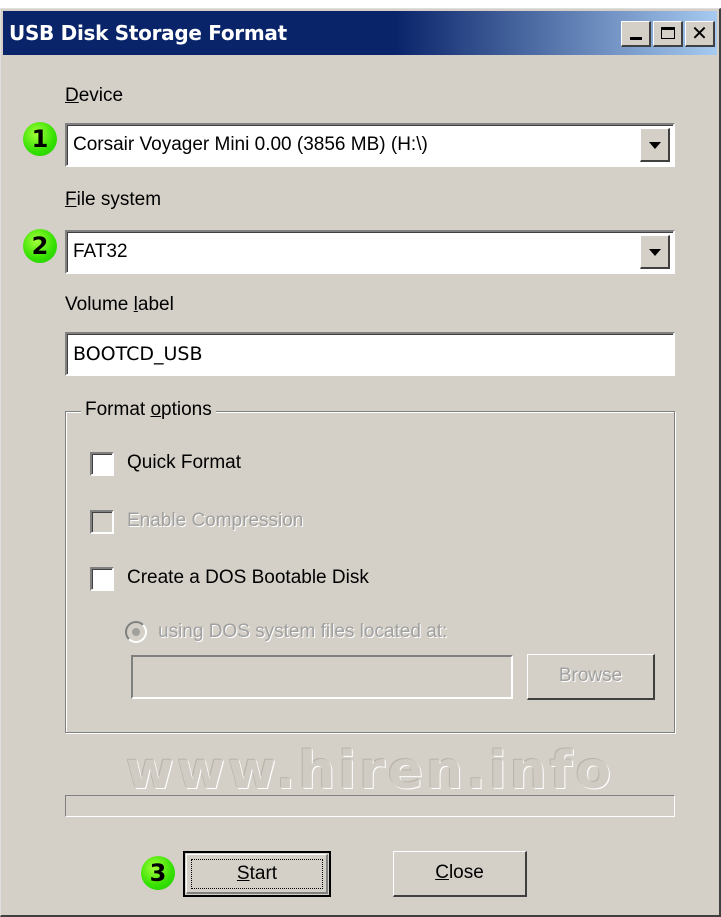 This screenshot has width=721, height=917. What do you see at coordinates (184, 463) in the screenshot?
I see `quick-format-label: Quick Format` at bounding box center [184, 463].